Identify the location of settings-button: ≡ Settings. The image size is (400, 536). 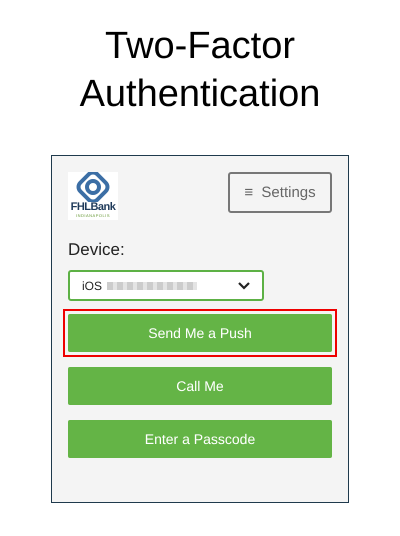
(280, 192).